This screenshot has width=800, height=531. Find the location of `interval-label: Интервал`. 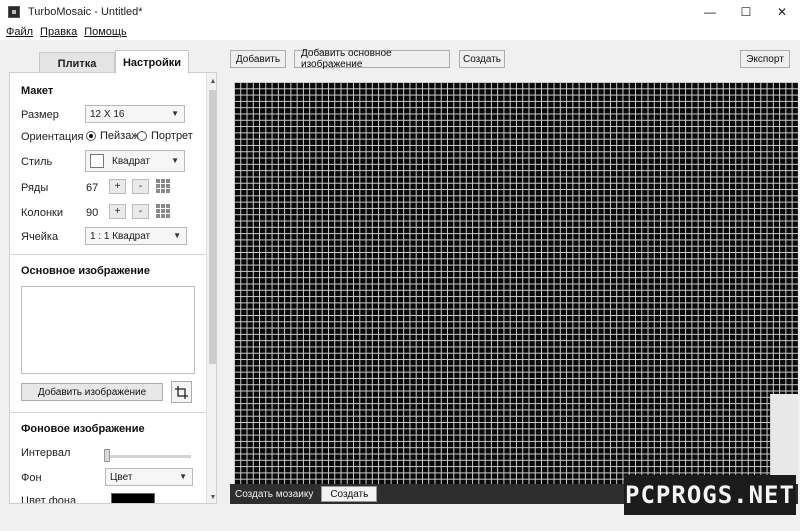

interval-label: Интервал is located at coordinates (46, 453).